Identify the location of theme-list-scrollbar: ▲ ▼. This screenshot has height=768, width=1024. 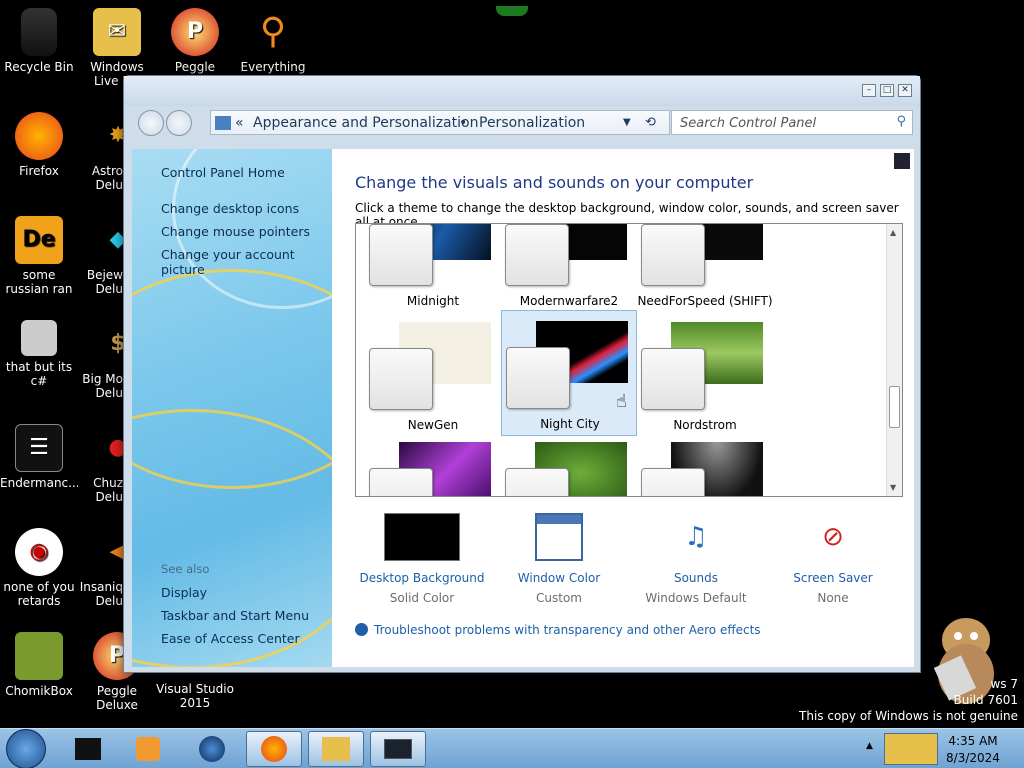
(894, 360).